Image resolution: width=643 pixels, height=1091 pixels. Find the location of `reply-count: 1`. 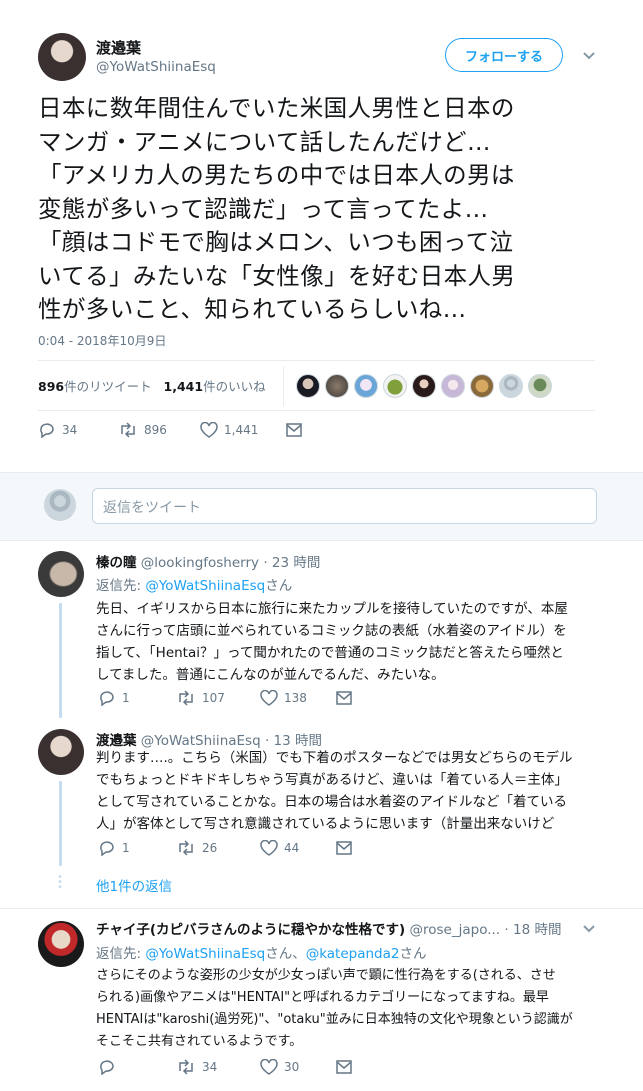

reply-count: 1 is located at coordinates (126, 848).